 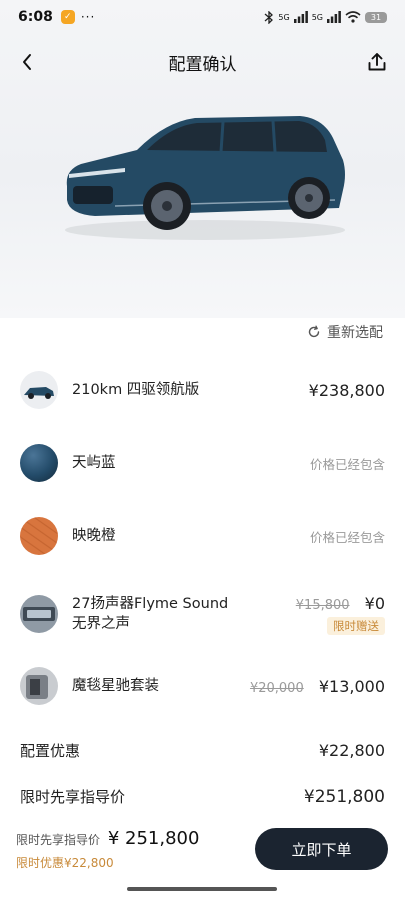 What do you see at coordinates (39, 463) in the screenshot?
I see `color-swatch-blue` at bounding box center [39, 463].